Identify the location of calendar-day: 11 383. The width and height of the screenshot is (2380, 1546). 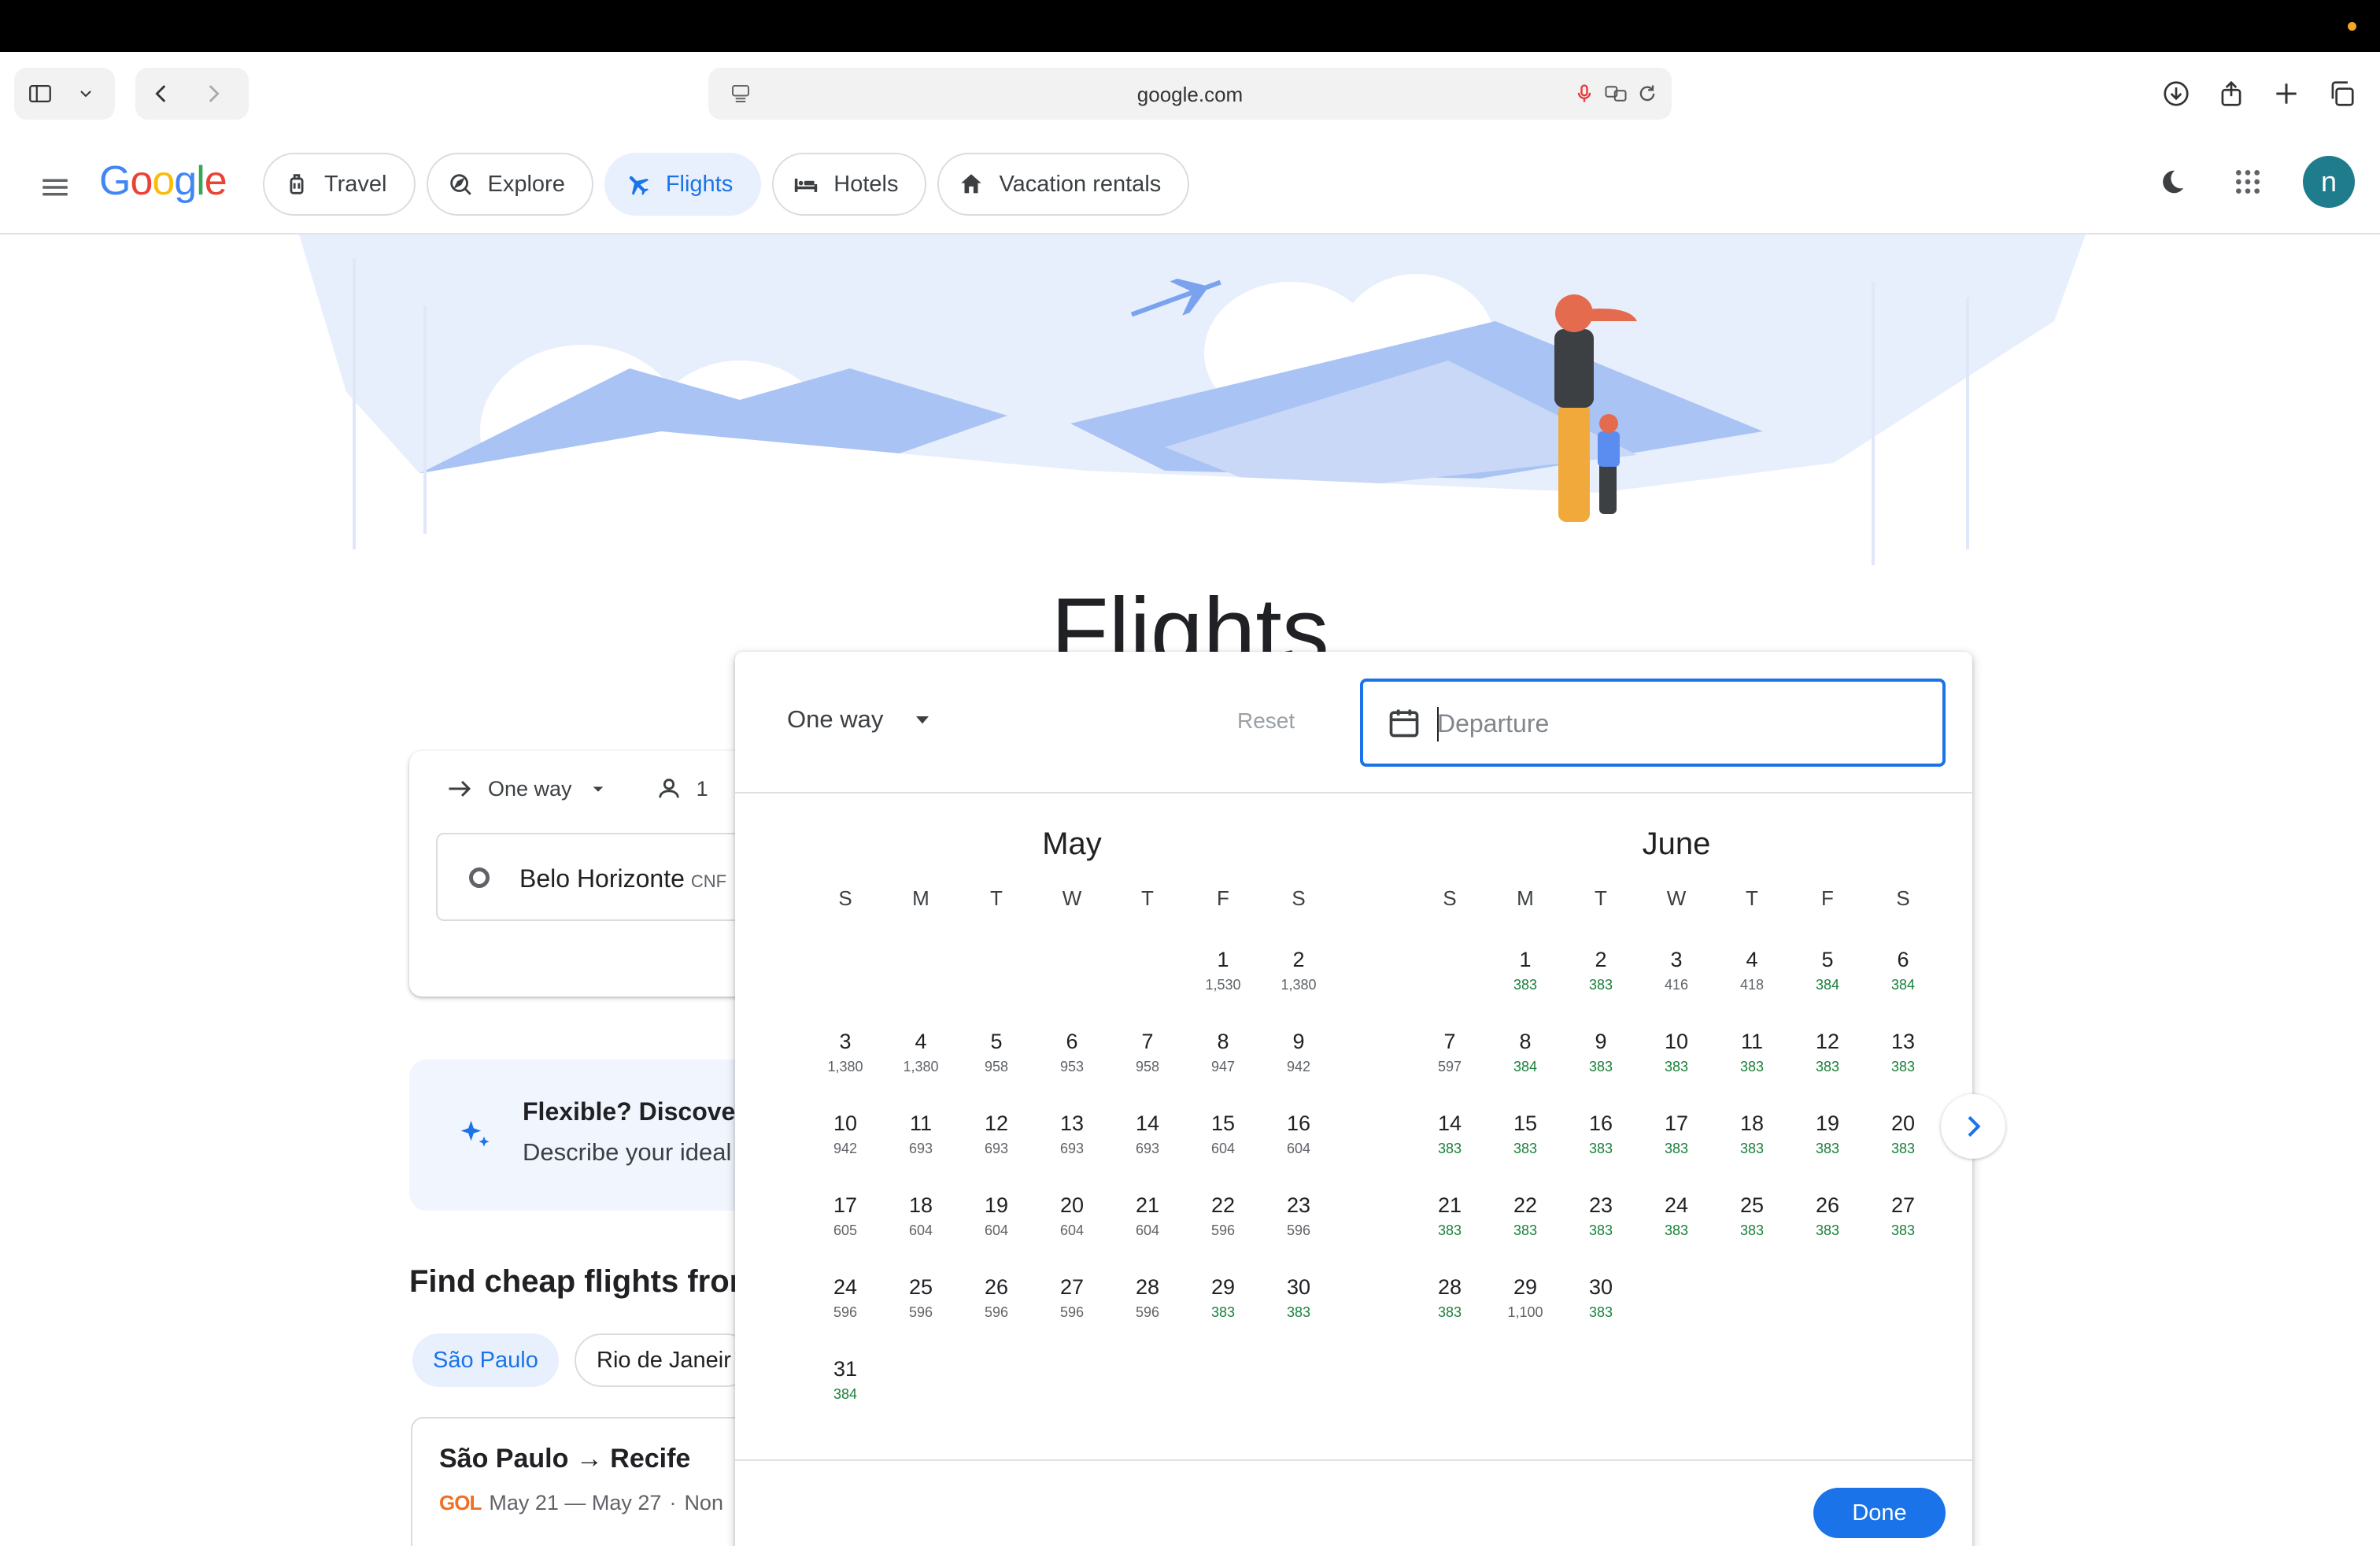
(1752, 1067).